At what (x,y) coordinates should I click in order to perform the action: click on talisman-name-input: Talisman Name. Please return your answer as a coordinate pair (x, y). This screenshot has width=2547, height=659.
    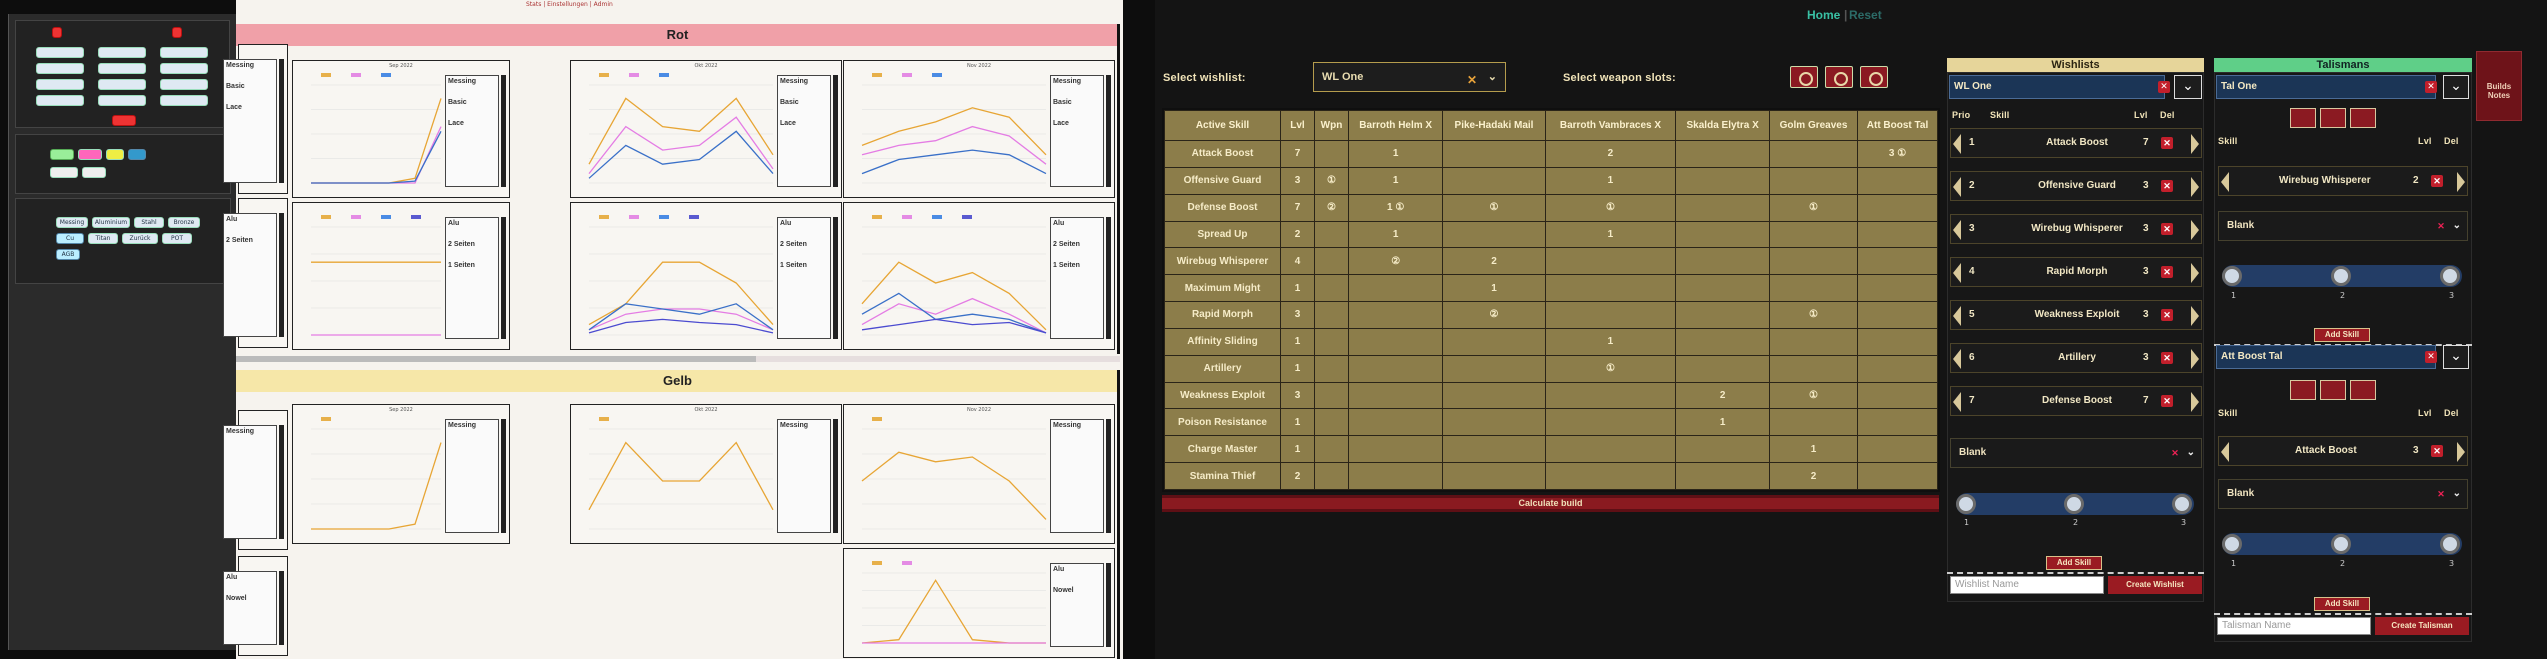
    Looking at the image, I should click on (2294, 626).